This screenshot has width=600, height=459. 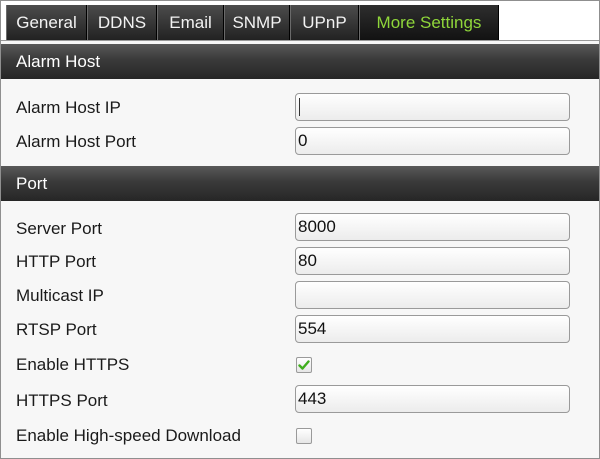 What do you see at coordinates (432, 227) in the screenshot?
I see `server-port-field` at bounding box center [432, 227].